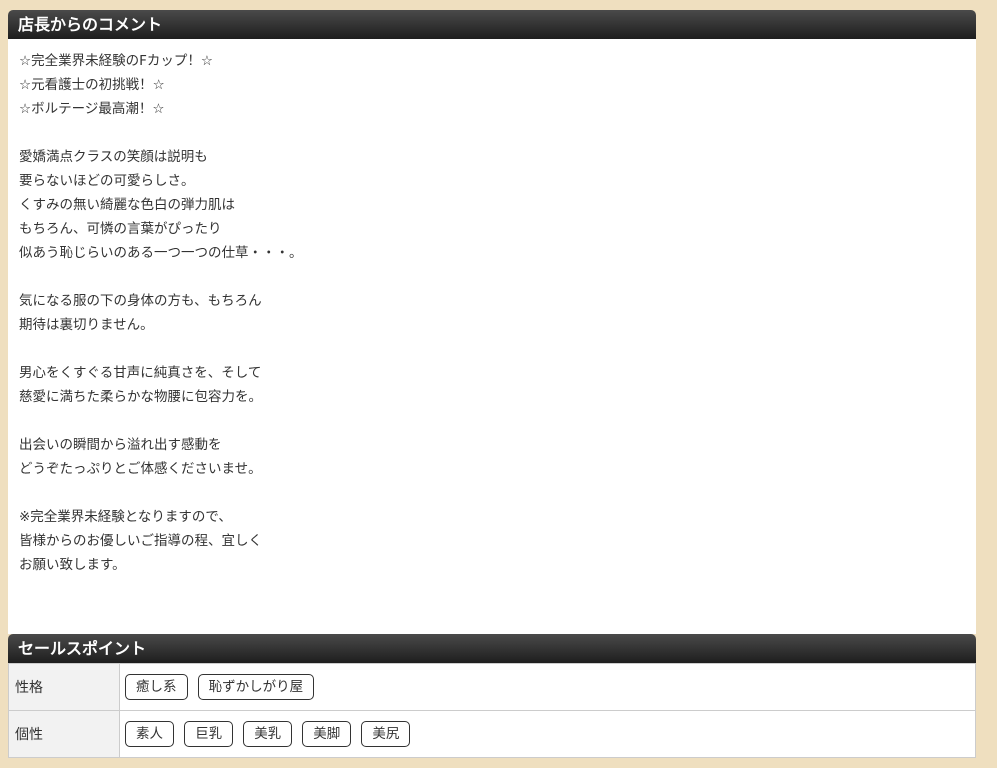 The height and width of the screenshot is (768, 997). Describe the element at coordinates (268, 734) in the screenshot. I see `tag-link: 美乳` at that location.